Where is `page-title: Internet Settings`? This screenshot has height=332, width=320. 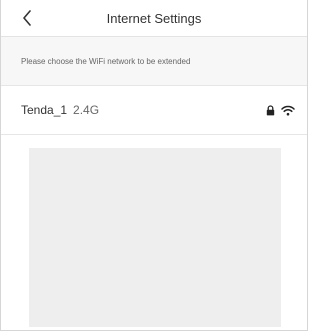 page-title: Internet Settings is located at coordinates (154, 18).